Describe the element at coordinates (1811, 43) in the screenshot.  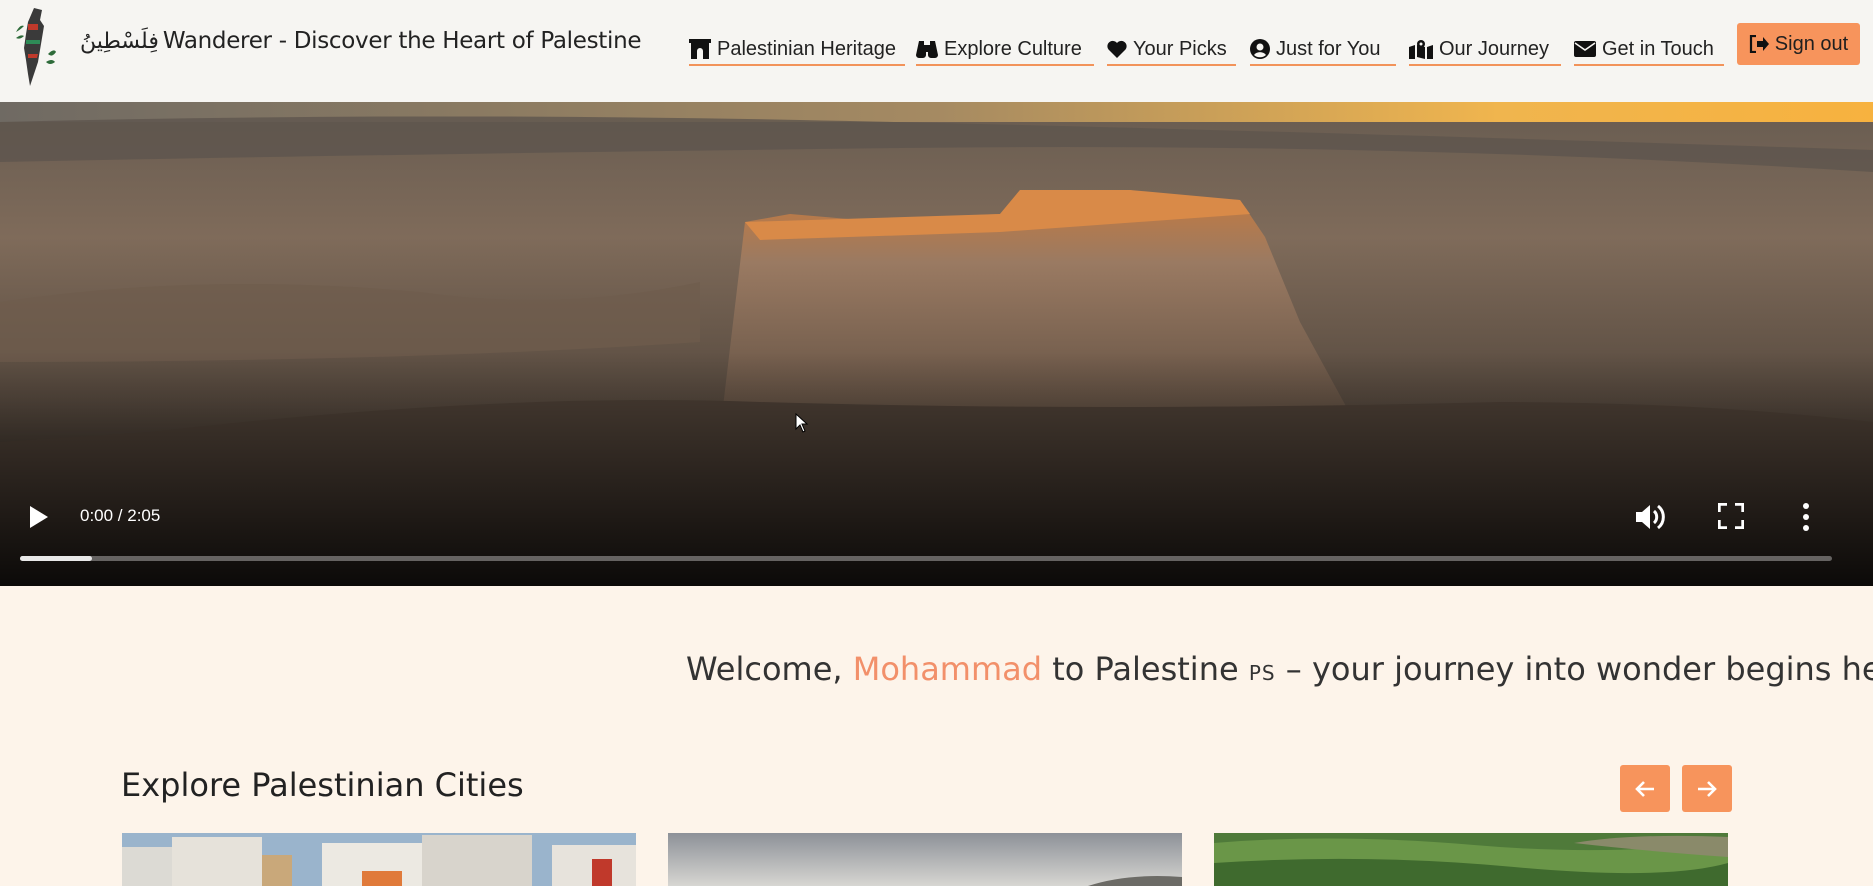
I see `sign-out-label: Sign out` at that location.